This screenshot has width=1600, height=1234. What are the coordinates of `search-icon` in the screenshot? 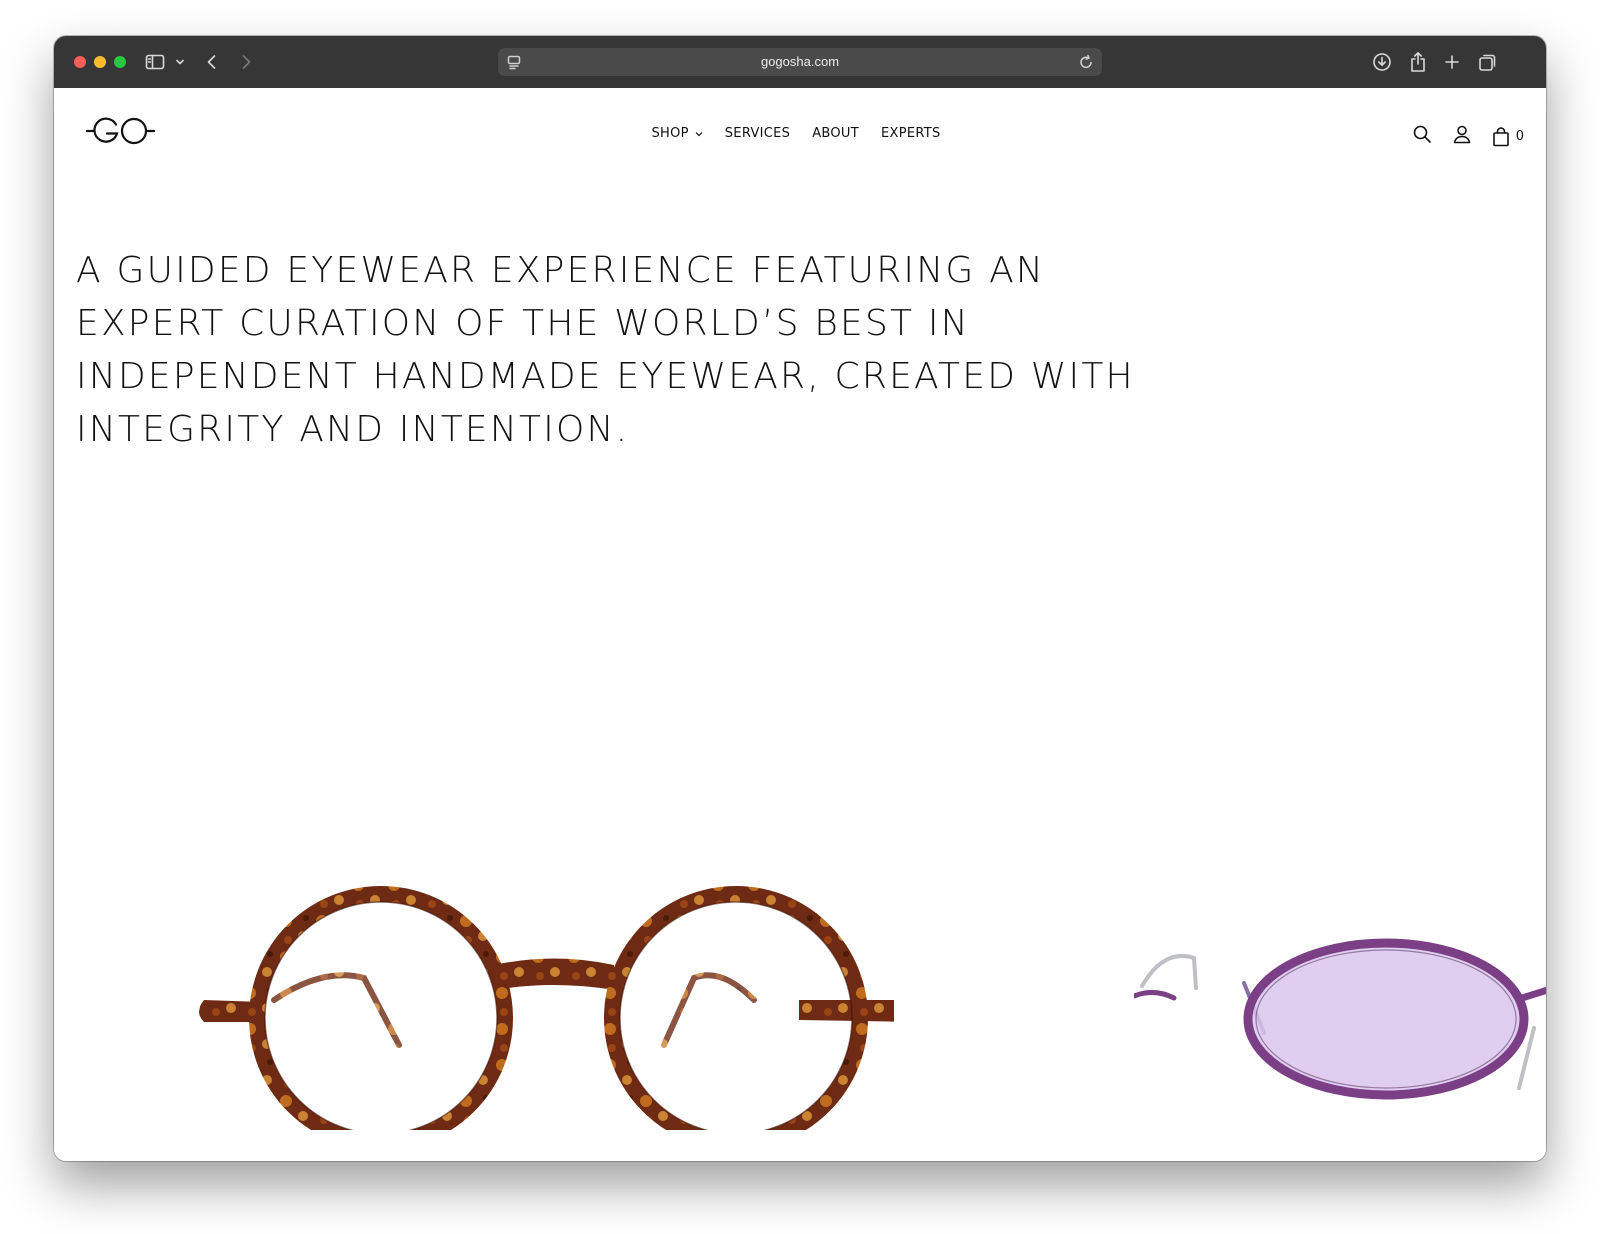 It's located at (1422, 136).